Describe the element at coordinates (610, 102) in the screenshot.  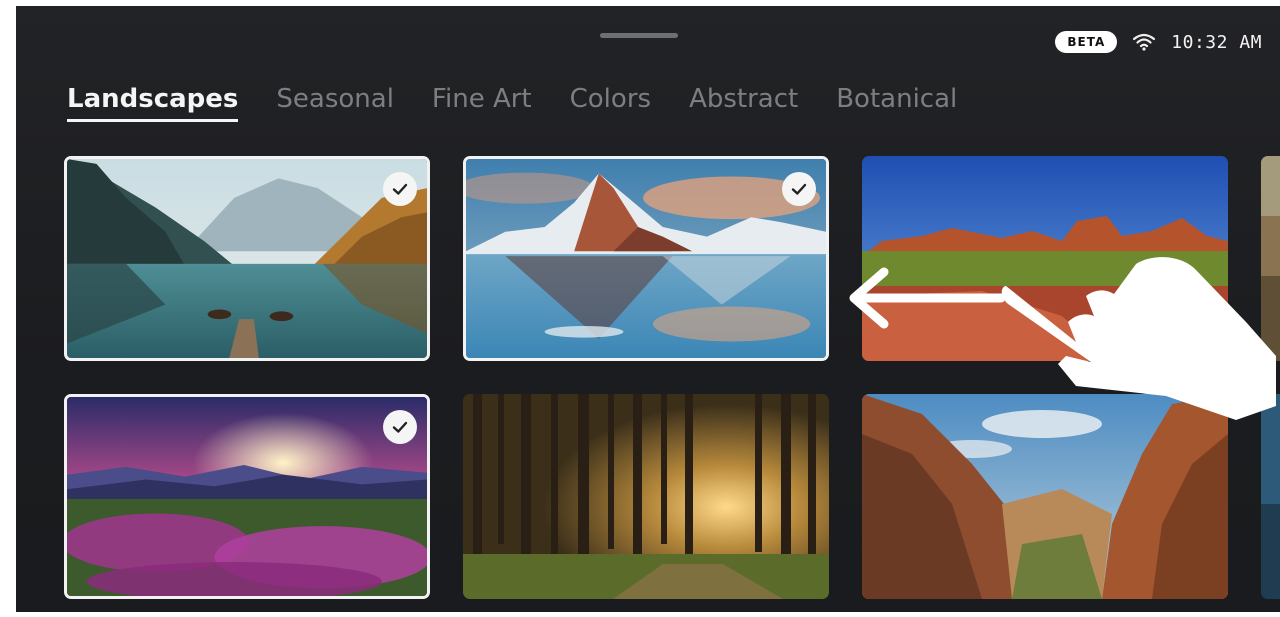
I see `tab-colors: Colors` at that location.